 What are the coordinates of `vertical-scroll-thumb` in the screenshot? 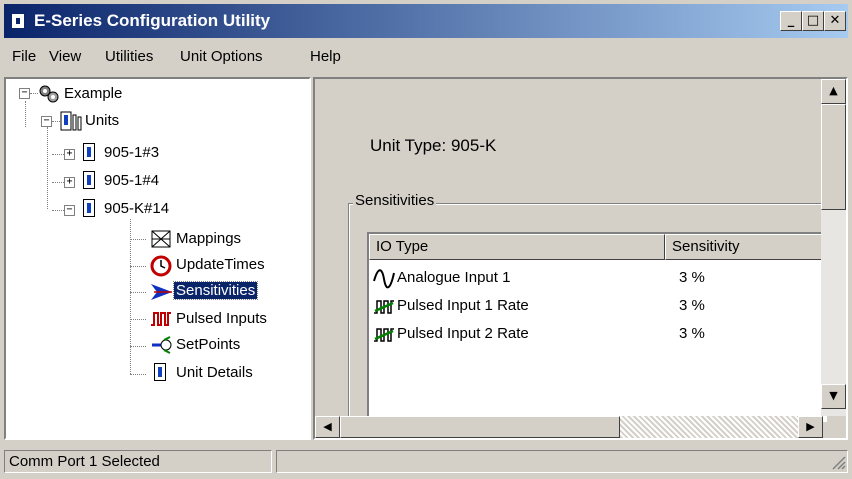 It's located at (833, 157).